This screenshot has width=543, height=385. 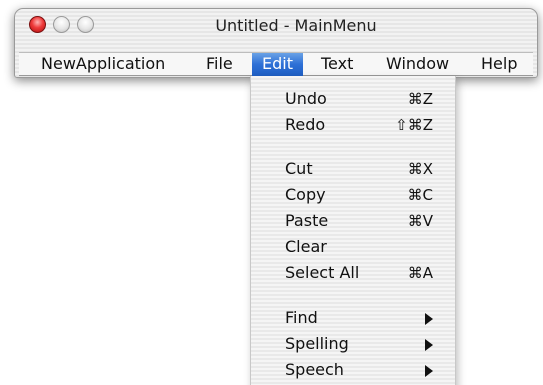 What do you see at coordinates (353, 195) in the screenshot?
I see `menu-item-copy: Copy ⌘C` at bounding box center [353, 195].